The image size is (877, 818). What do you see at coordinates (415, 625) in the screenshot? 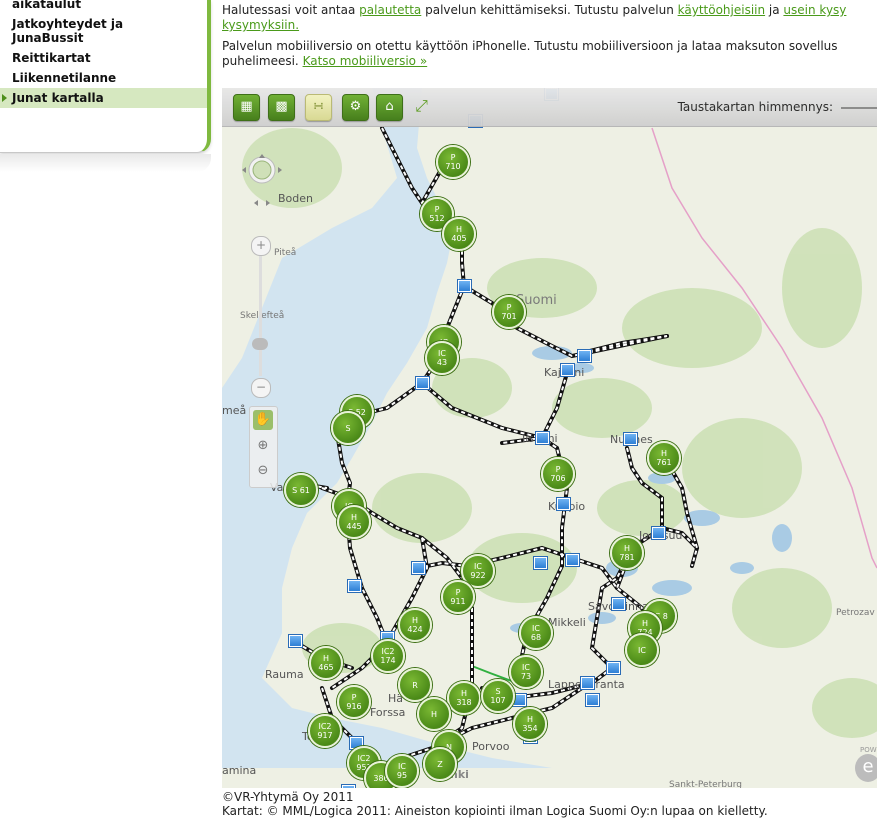
I see `train-marker: H 424` at bounding box center [415, 625].